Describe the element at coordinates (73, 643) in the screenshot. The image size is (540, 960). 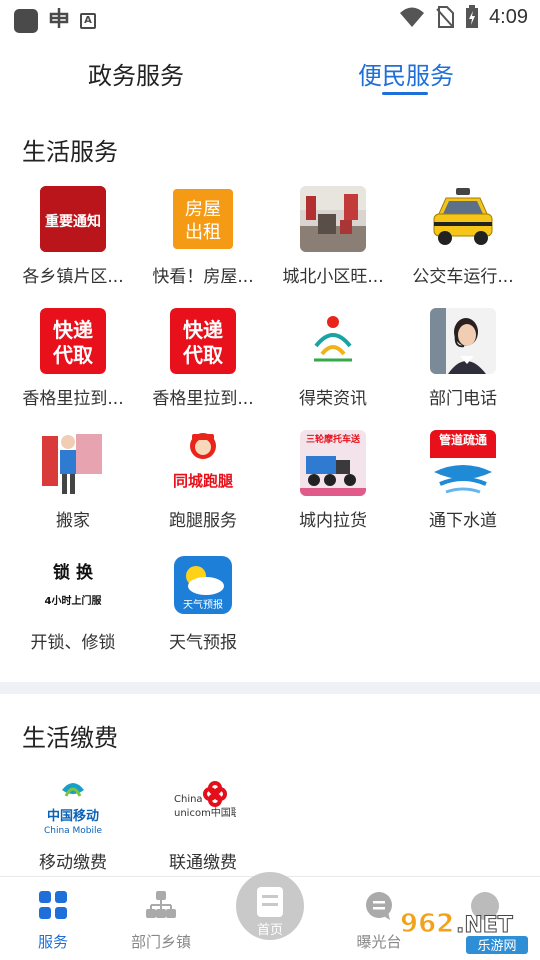
I see `service-item-label: 开锁、修锁` at that location.